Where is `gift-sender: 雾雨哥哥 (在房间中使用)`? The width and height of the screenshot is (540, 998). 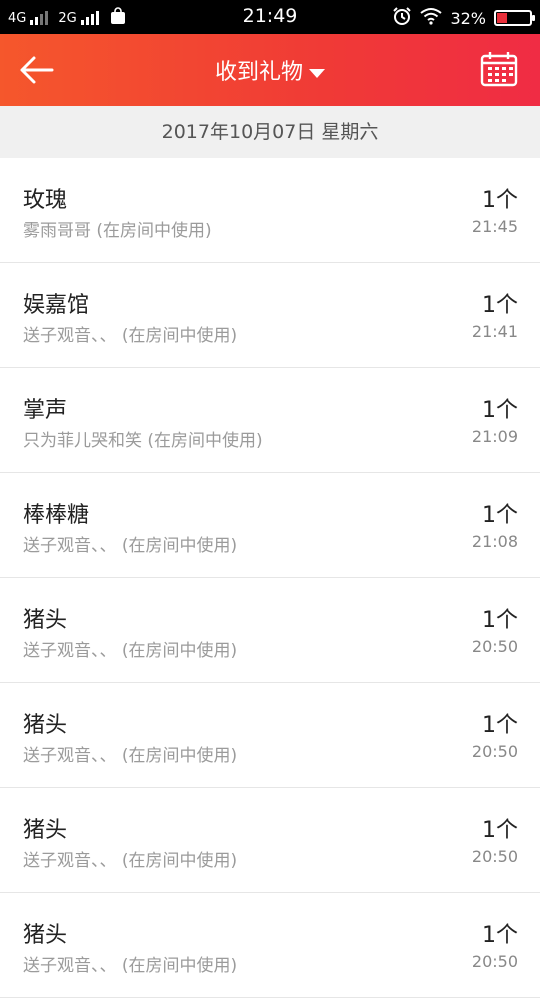
gift-sender: 雾雨哥哥 (在房间中使用) is located at coordinates (117, 231).